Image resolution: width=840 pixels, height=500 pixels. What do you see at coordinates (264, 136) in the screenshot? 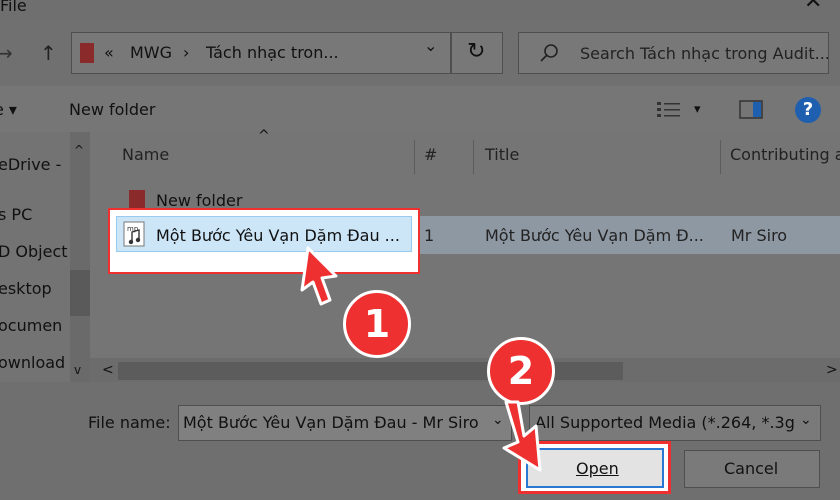
I see `sort-ascending-icon: ^` at bounding box center [264, 136].